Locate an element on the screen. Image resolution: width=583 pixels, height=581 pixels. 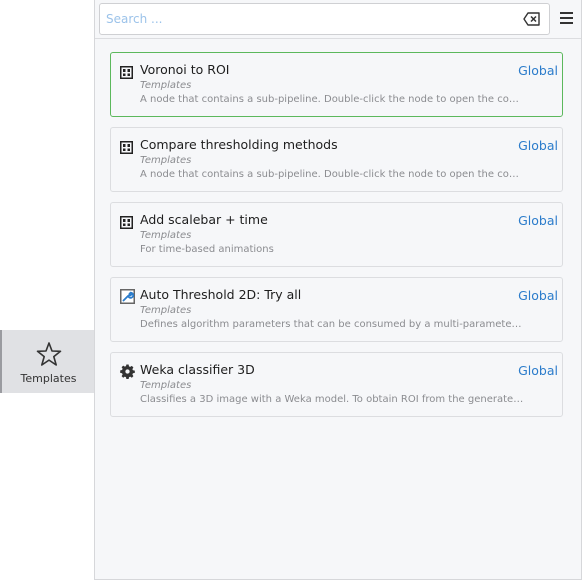
search-input is located at coordinates (311, 19).